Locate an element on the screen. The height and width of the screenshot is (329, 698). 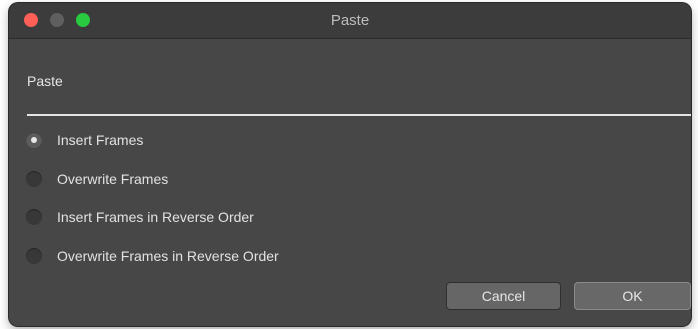
option-label: Overwrite Frames in Reverse Order is located at coordinates (168, 256).